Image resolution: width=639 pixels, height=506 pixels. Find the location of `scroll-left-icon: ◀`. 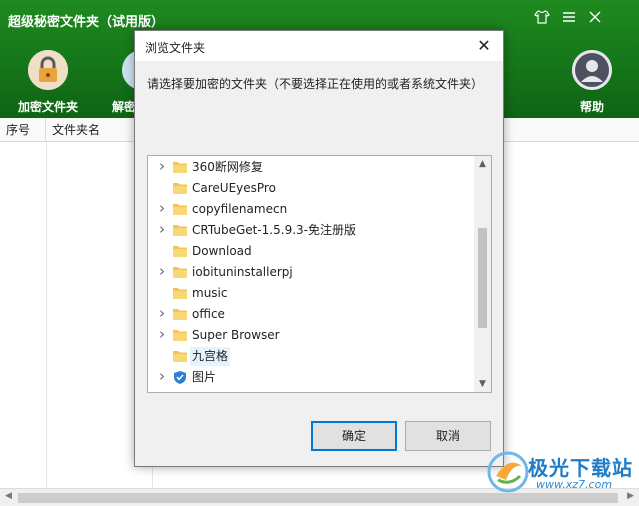

scroll-left-icon: ◀ is located at coordinates (8, 496).